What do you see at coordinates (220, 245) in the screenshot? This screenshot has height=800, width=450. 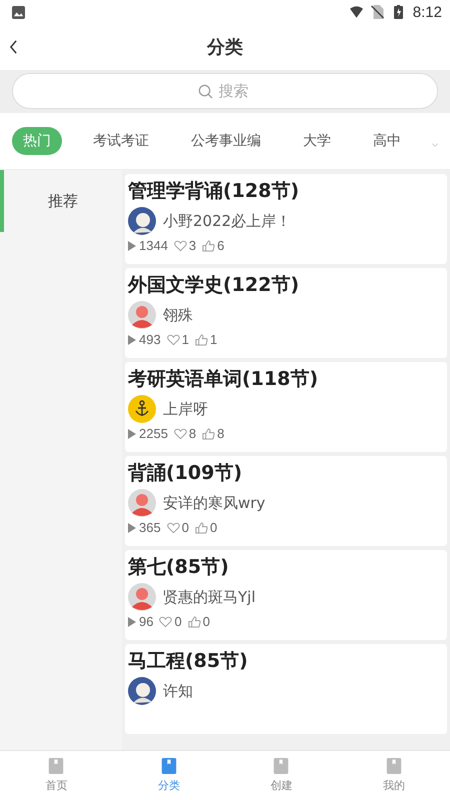 I see `like-count: 6` at bounding box center [220, 245].